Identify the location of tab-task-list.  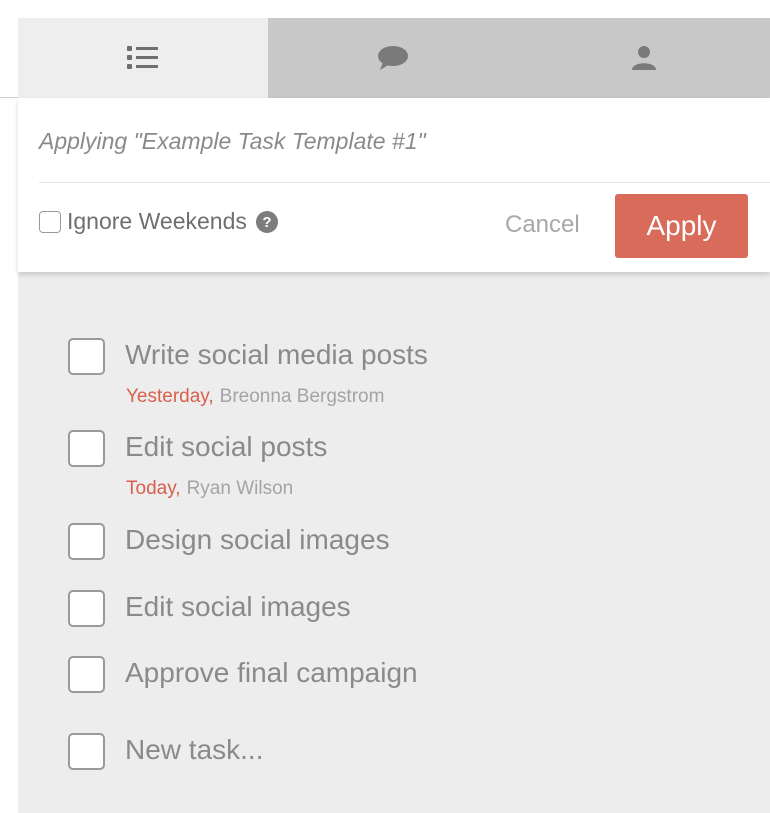
(143, 58).